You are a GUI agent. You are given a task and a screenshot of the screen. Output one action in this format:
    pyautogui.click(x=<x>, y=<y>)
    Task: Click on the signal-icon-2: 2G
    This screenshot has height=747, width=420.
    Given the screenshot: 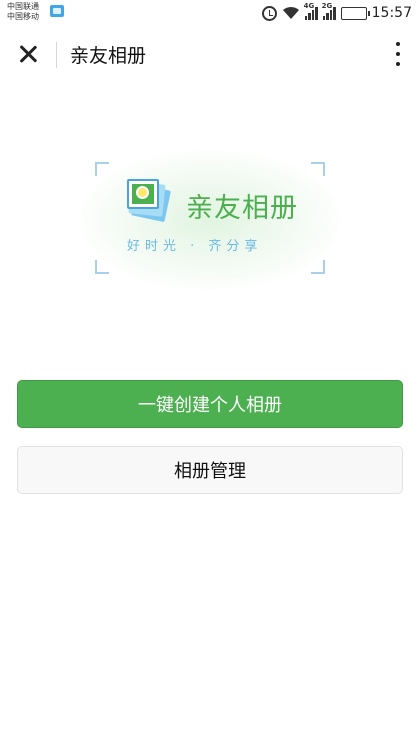 What is the action you would take?
    pyautogui.click(x=329, y=11)
    